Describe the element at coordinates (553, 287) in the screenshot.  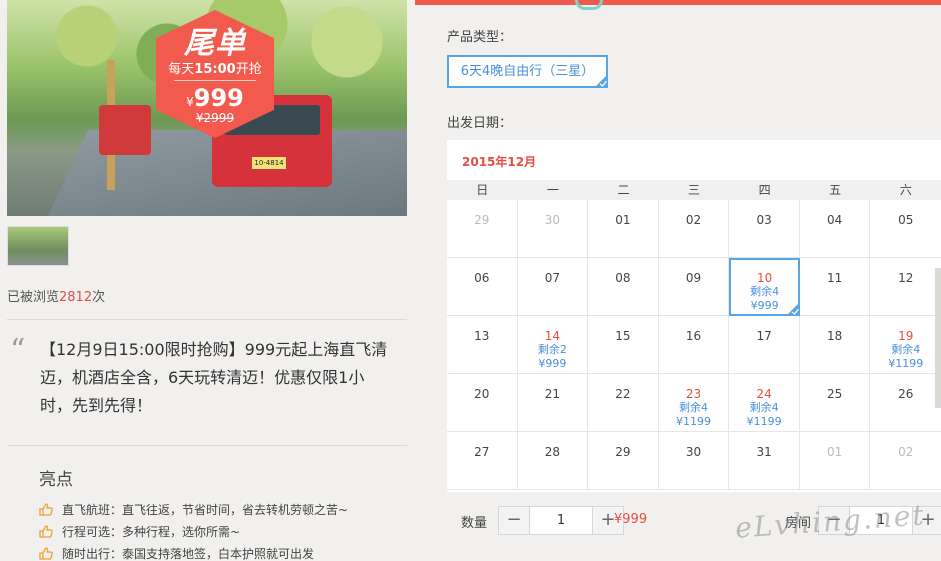
I see `calendar-day: 07` at that location.